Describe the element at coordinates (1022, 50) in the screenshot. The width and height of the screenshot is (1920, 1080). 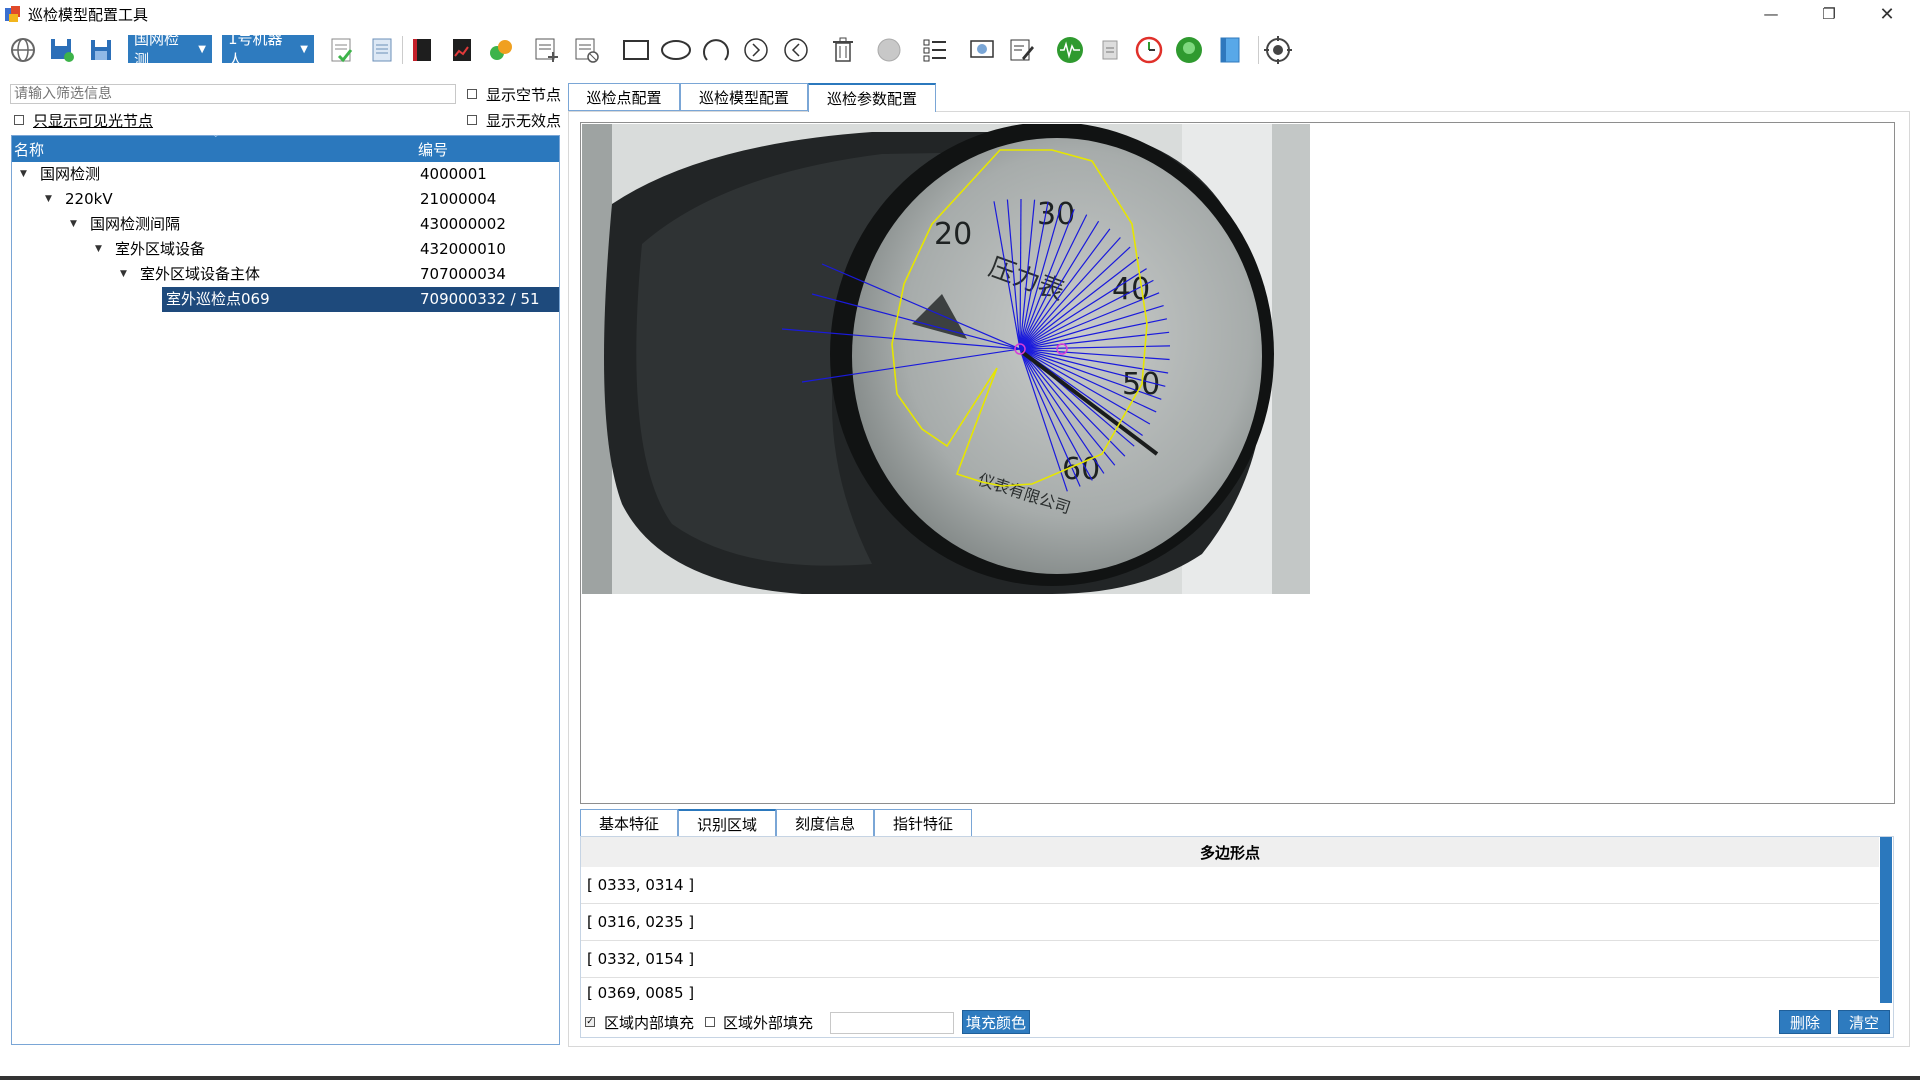
I see `edit-icon` at that location.